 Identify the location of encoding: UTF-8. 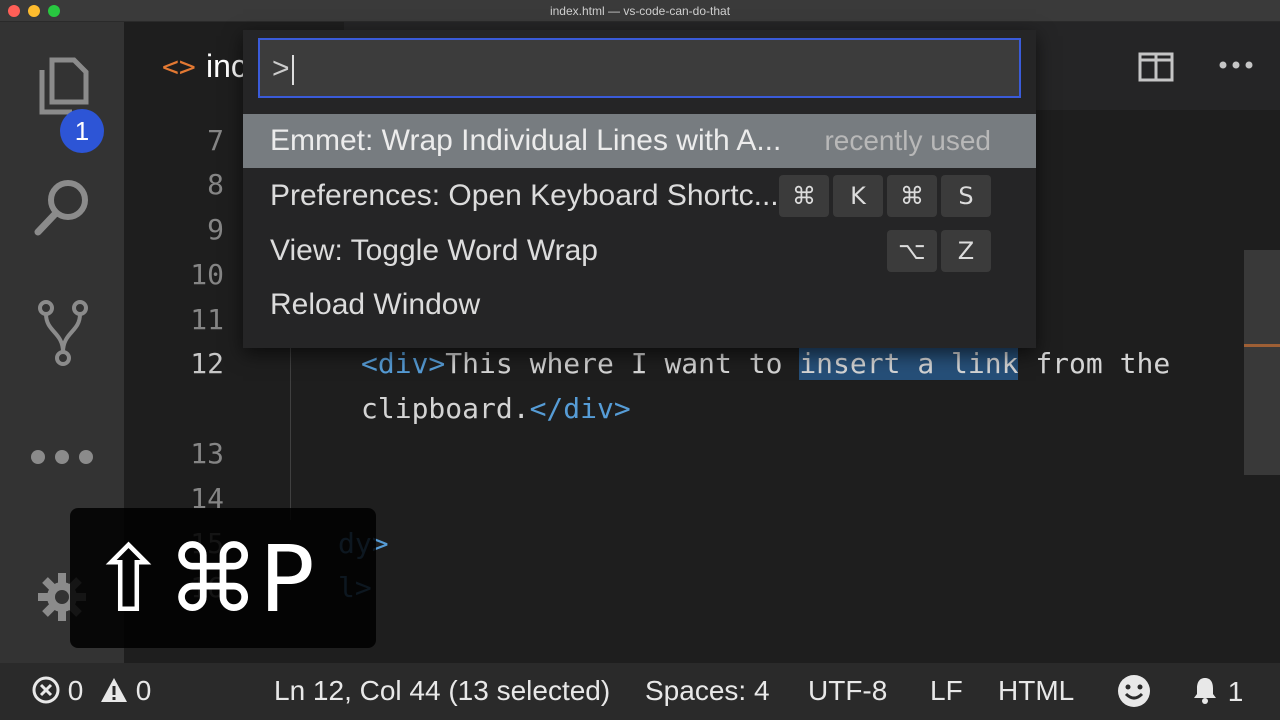
(847, 691).